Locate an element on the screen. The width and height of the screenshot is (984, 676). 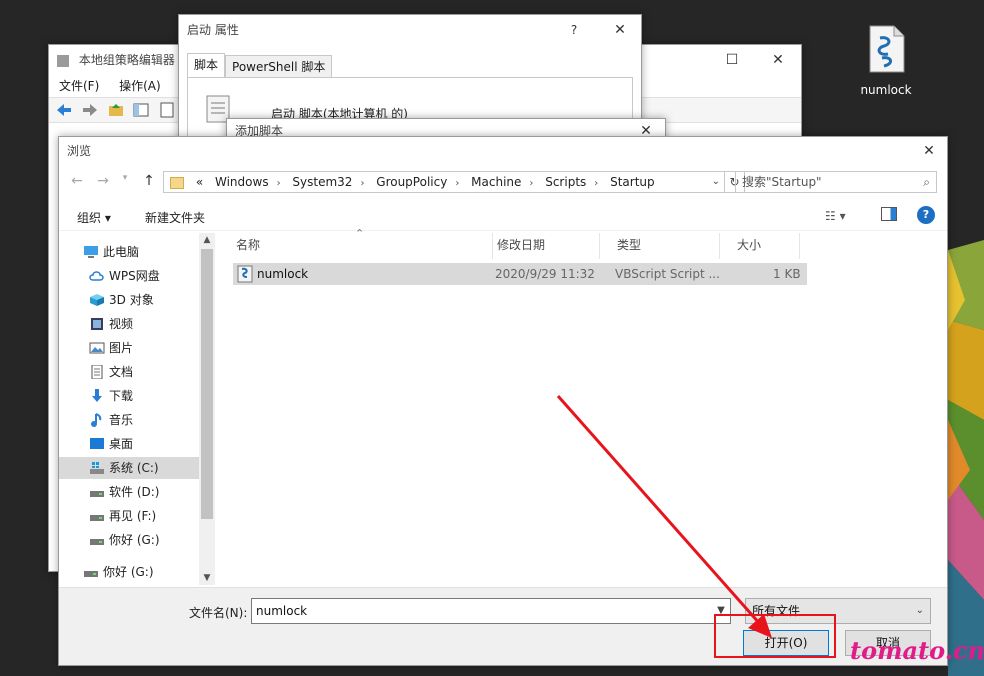
nav-label: 系统 (C:) is located at coordinates (134, 468).